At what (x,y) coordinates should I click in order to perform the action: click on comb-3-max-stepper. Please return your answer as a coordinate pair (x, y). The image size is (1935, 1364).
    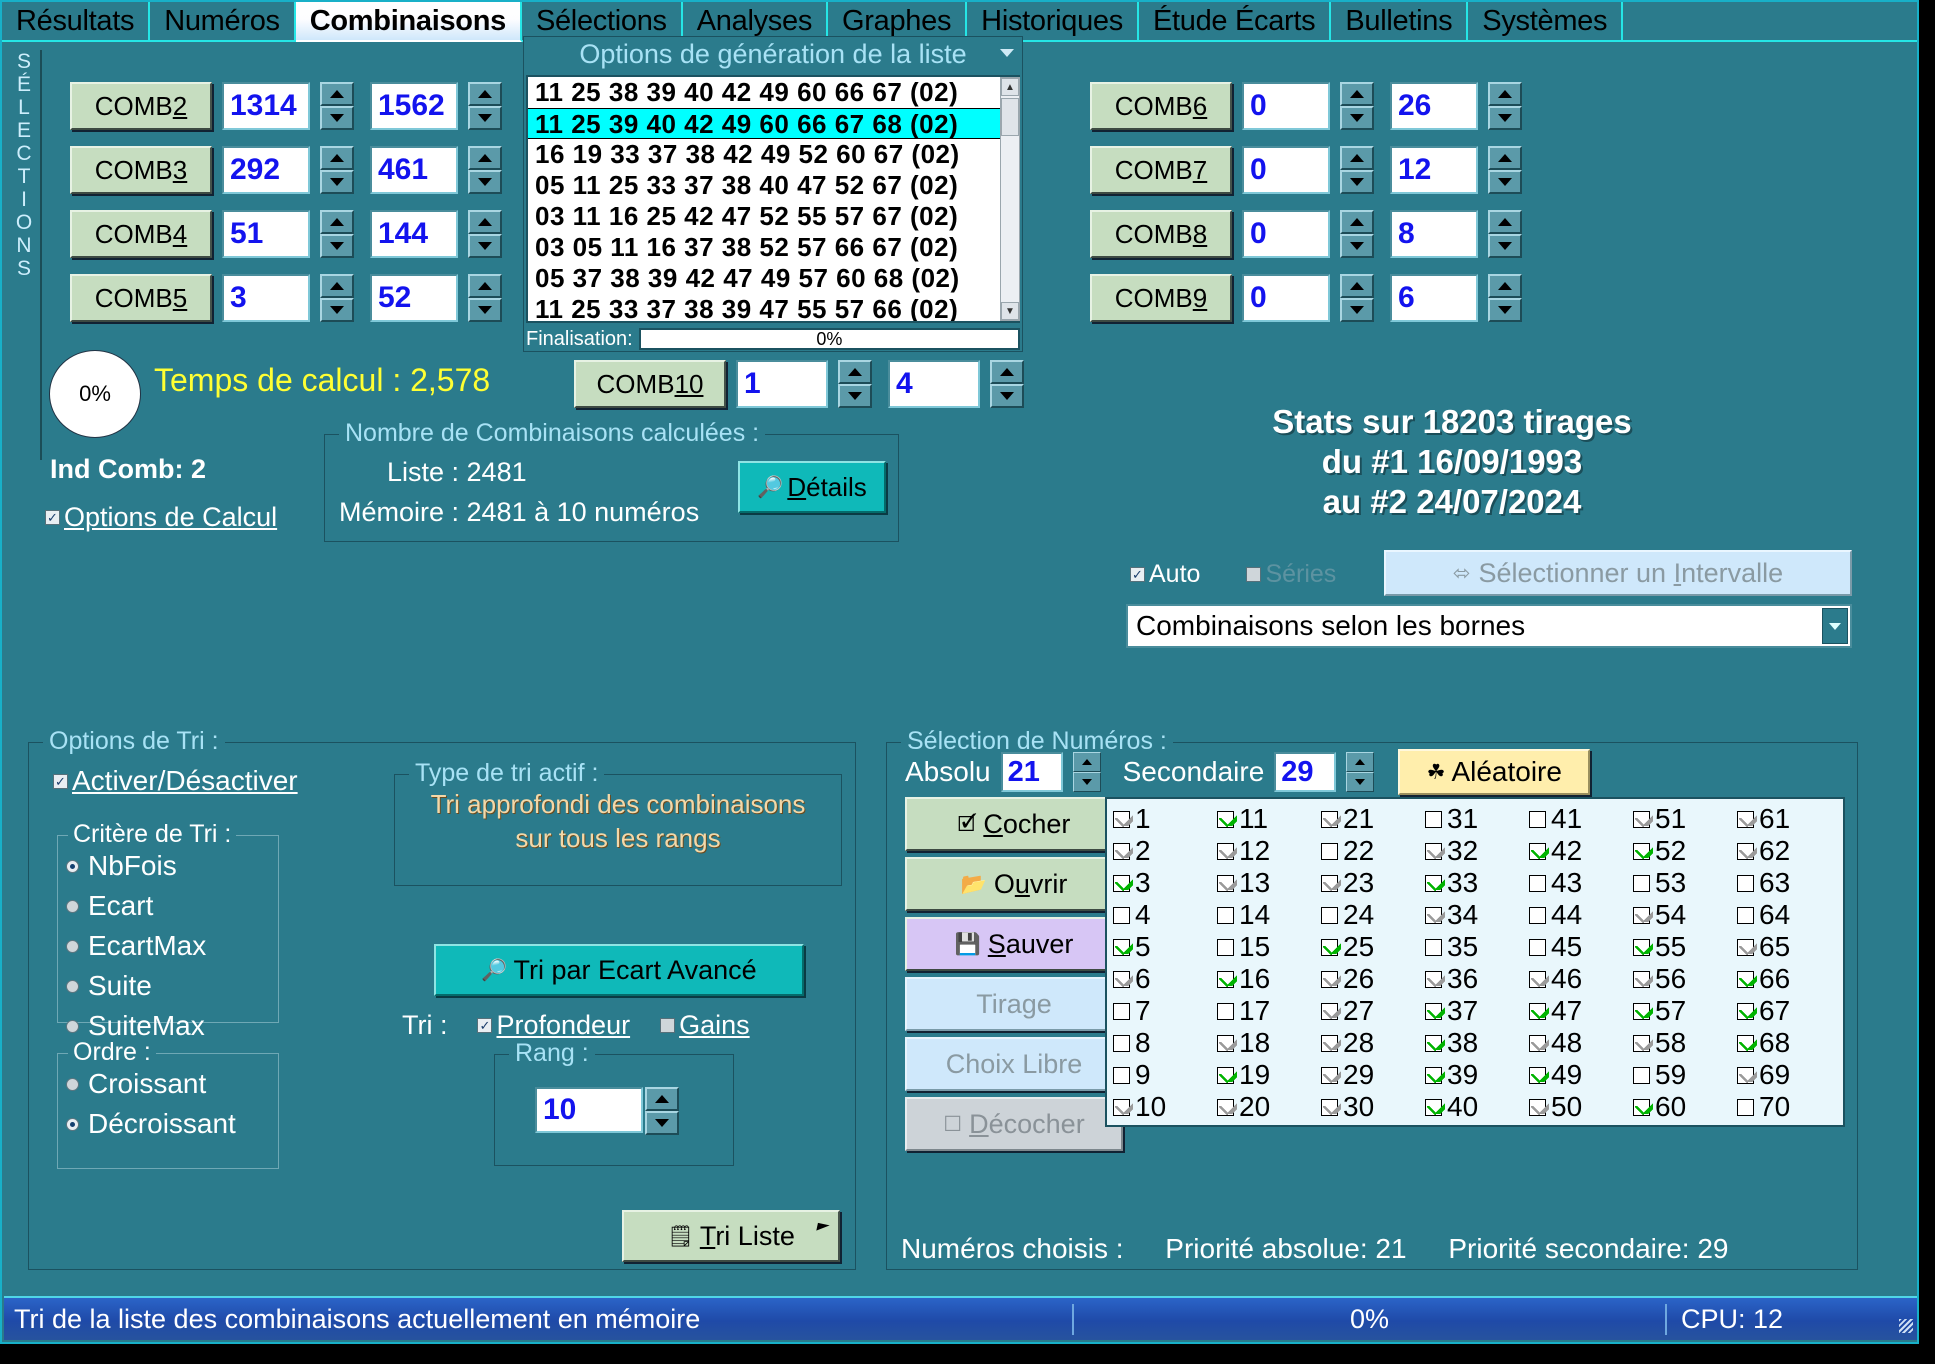
    Looking at the image, I should click on (485, 170).